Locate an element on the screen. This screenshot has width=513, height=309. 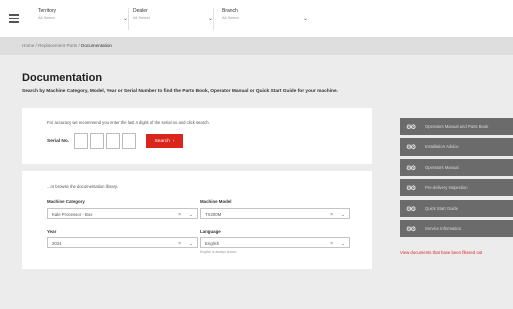
machine-model-select: TX200M × ⌄ is located at coordinates (275, 213).